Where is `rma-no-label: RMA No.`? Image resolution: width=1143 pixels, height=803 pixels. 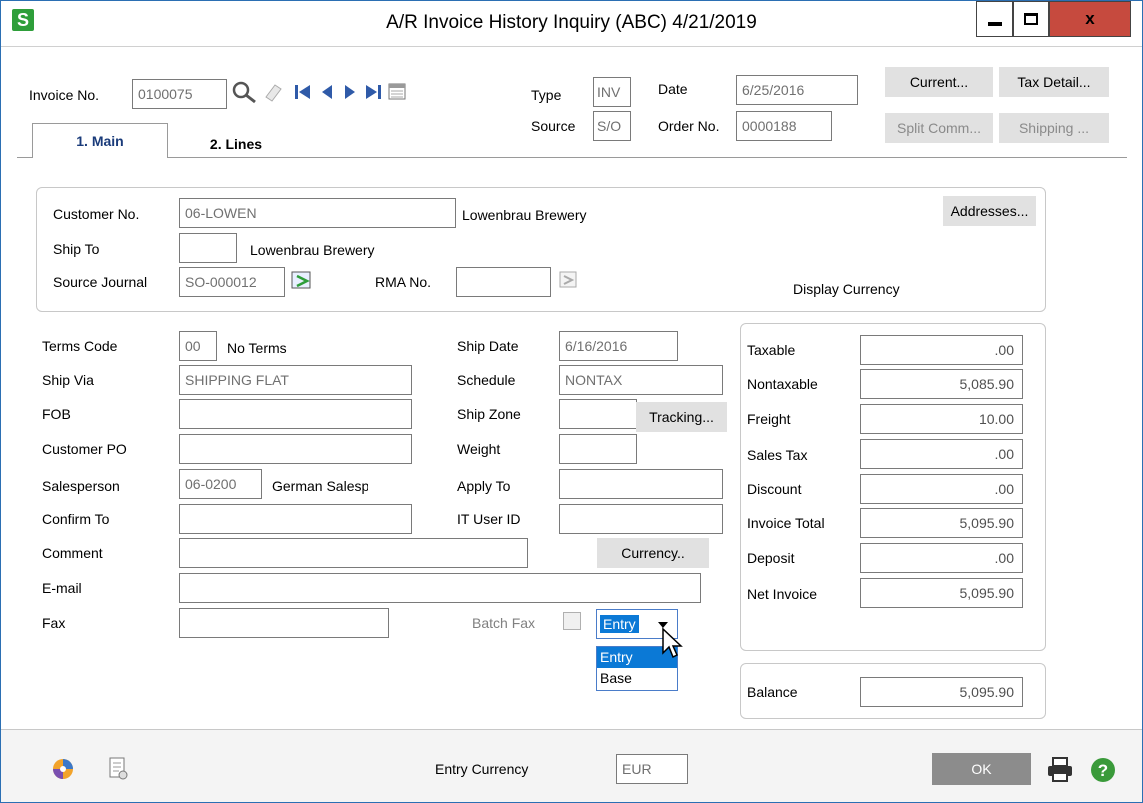
rma-no-label: RMA No. is located at coordinates (403, 282).